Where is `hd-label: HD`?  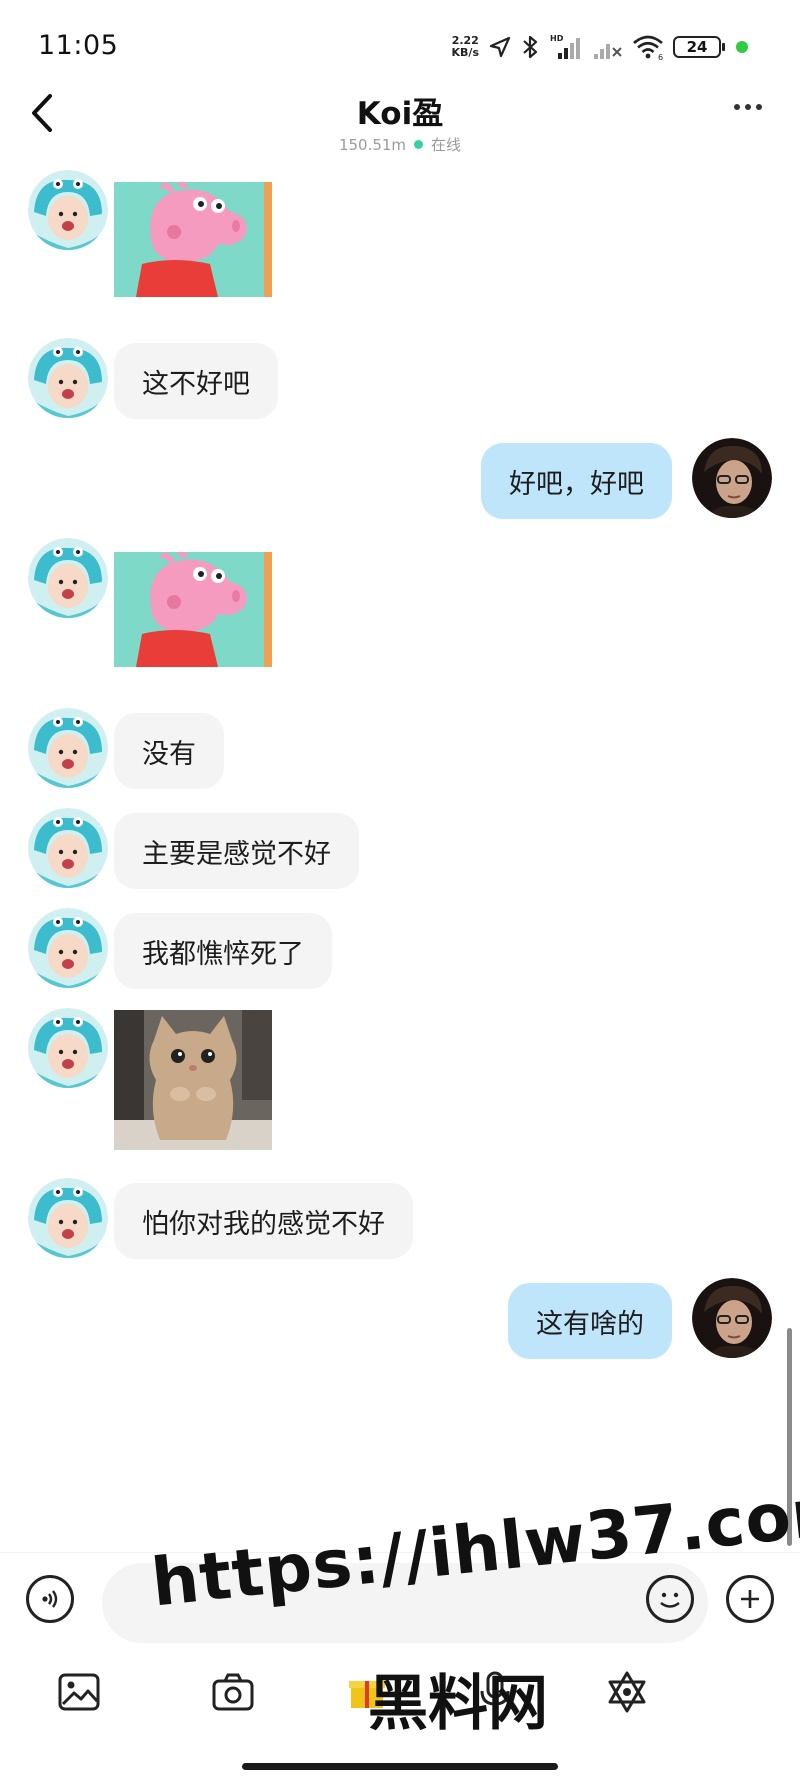 hd-label: HD is located at coordinates (557, 38).